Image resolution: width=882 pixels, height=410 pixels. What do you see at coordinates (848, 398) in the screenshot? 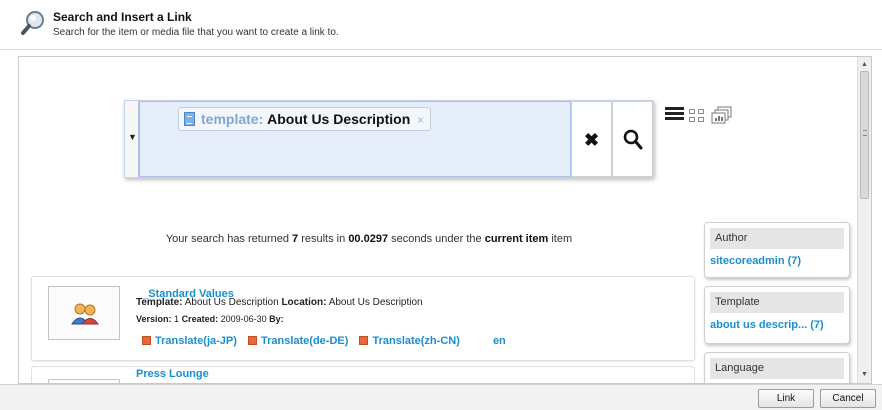
I see `cancel-button: Cancel` at bounding box center [848, 398].